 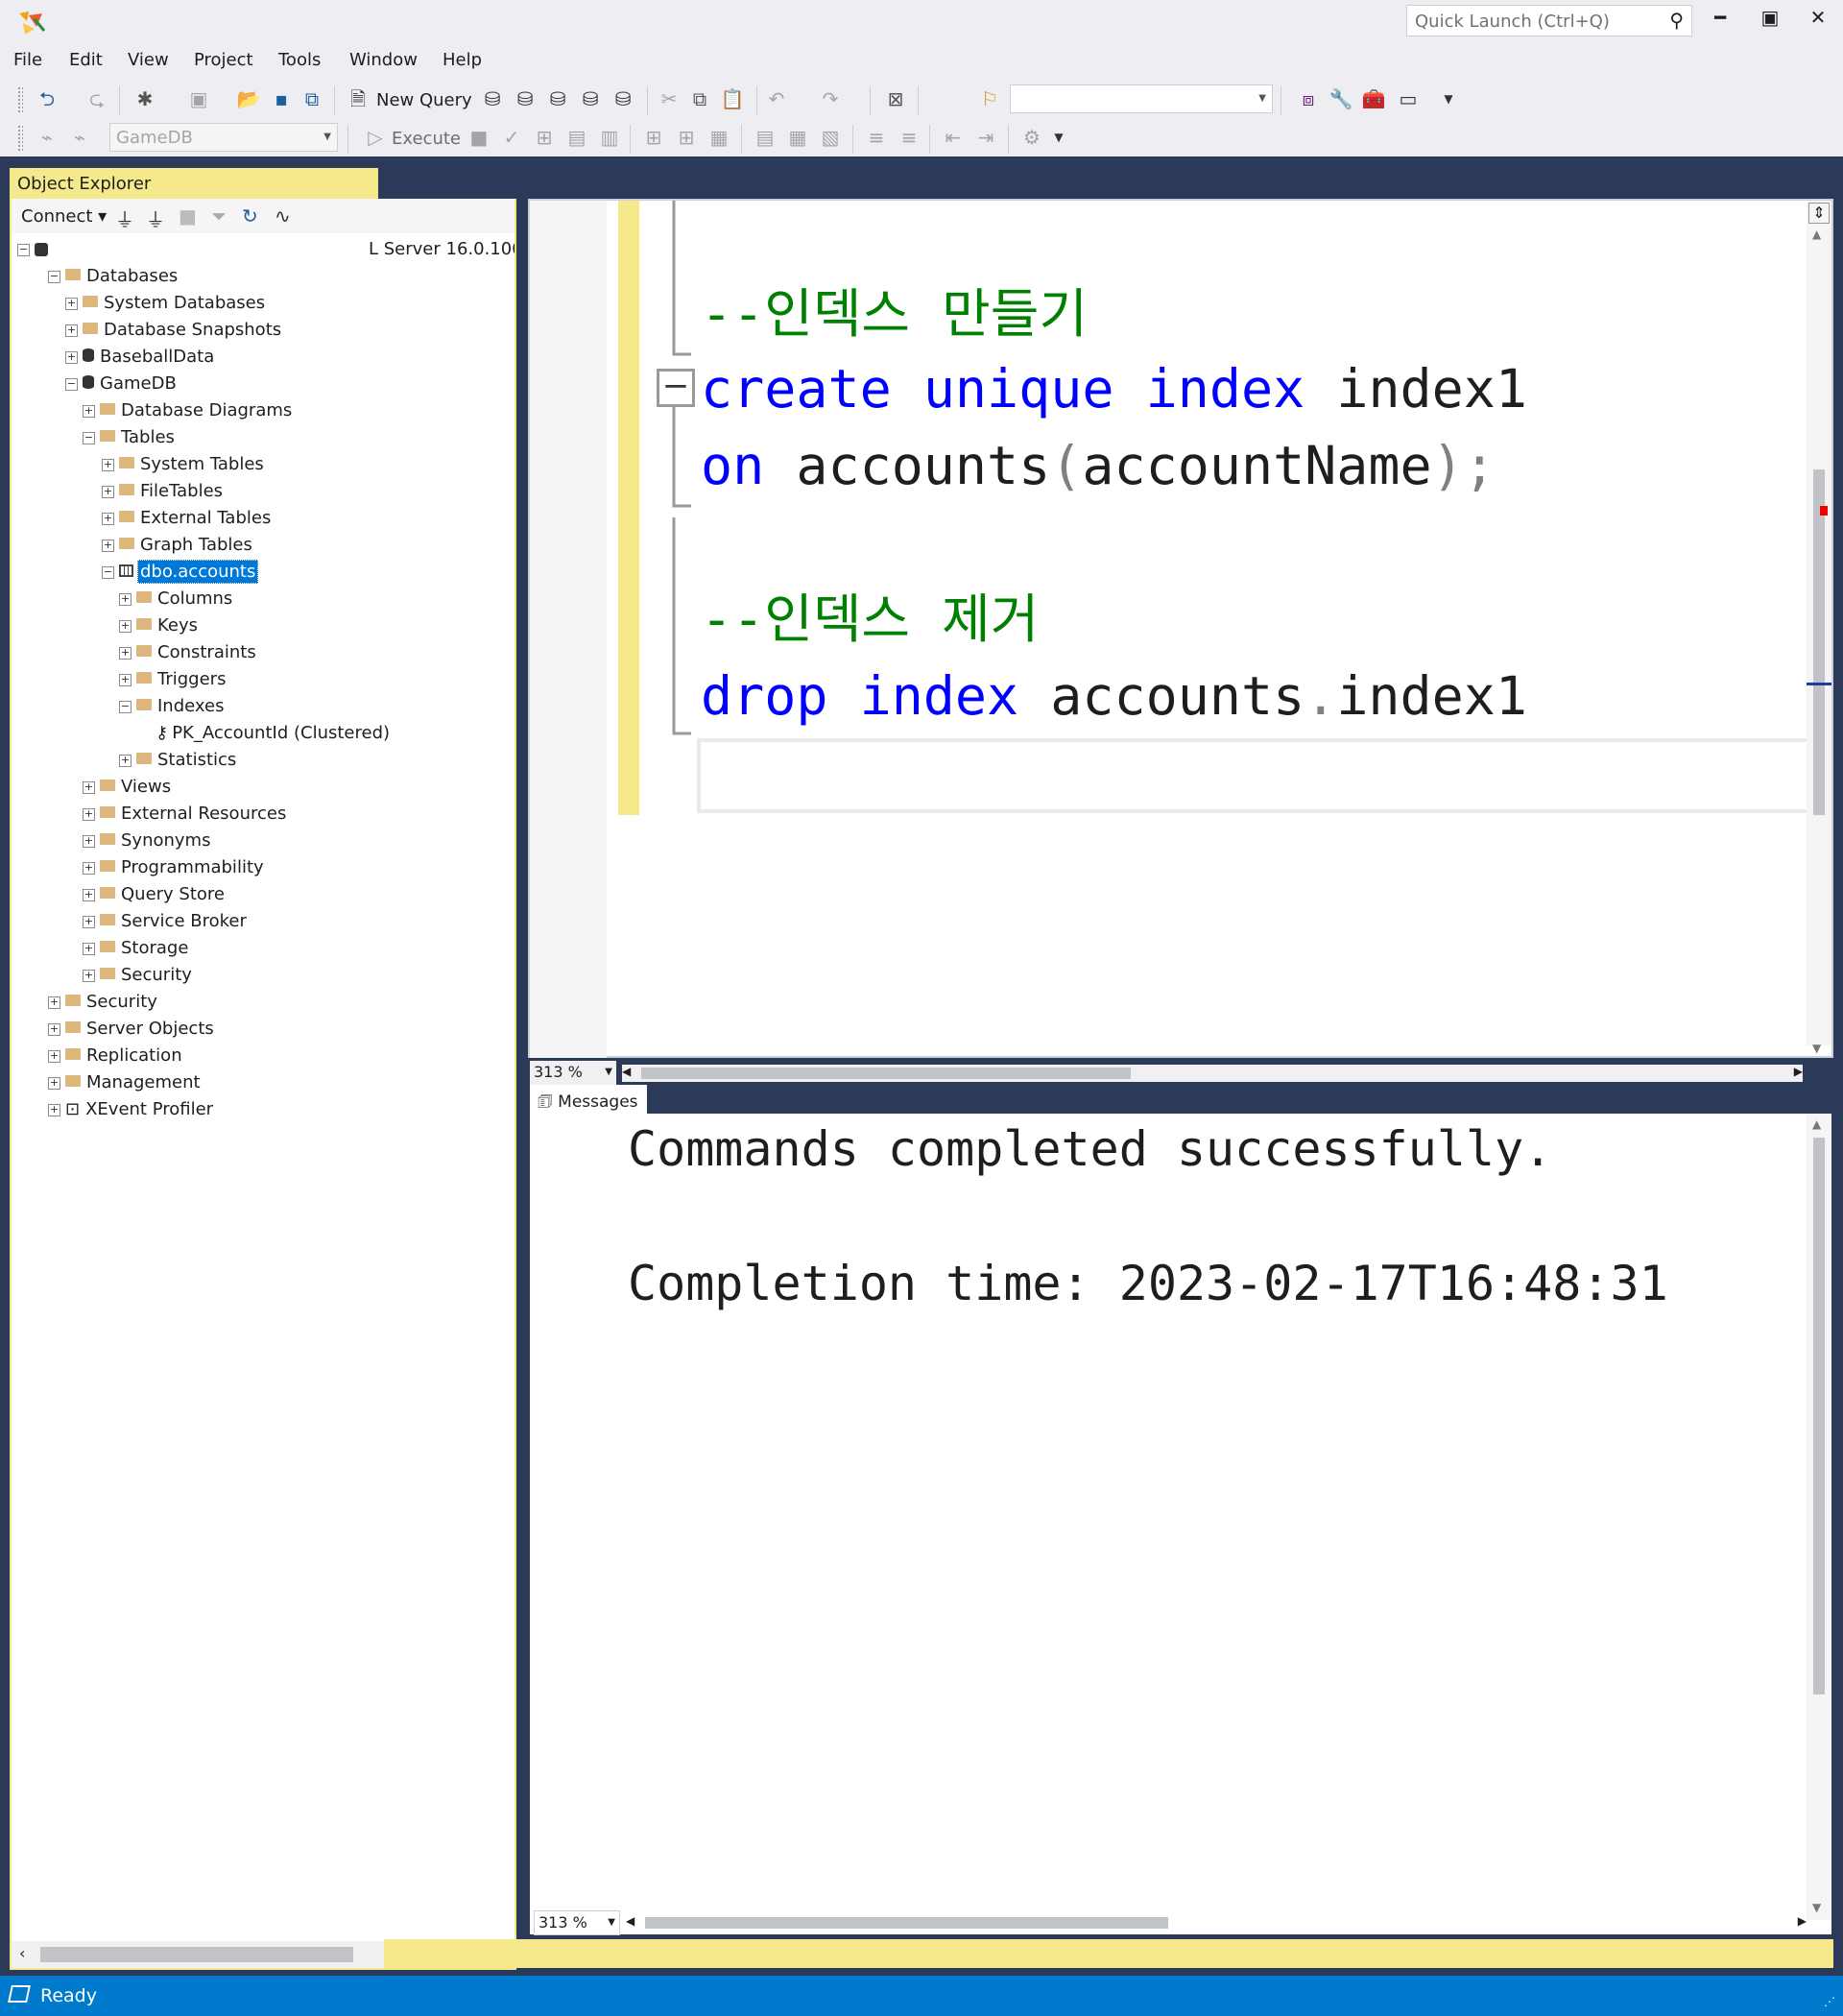 What do you see at coordinates (511, 137) in the screenshot?
I see `parse-icon: ✓` at bounding box center [511, 137].